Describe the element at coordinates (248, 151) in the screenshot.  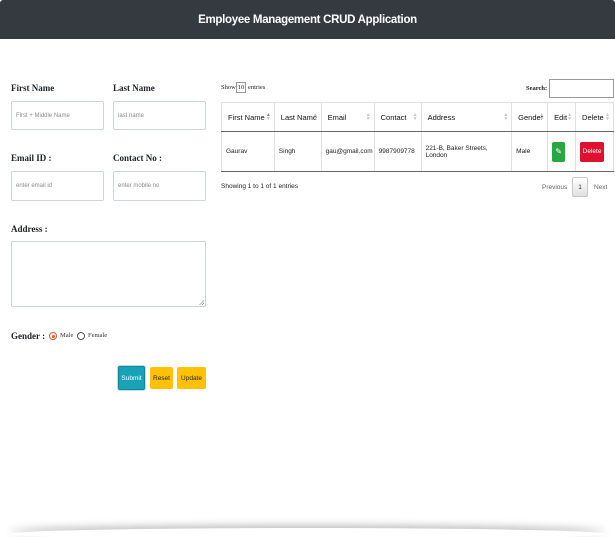
I see `cell-first-name: Gaurav` at that location.